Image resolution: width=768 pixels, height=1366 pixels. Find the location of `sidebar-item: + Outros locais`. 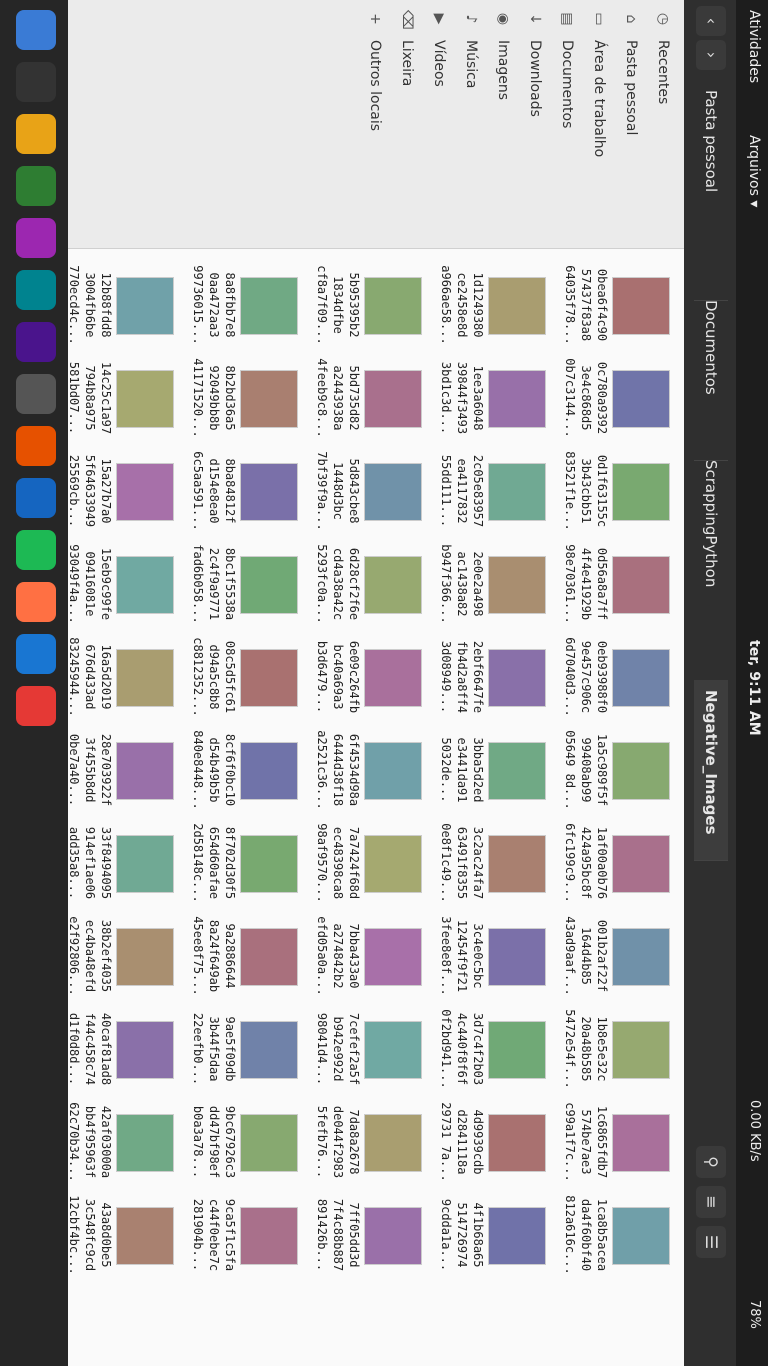

sidebar-item: + Outros locais is located at coordinates (374, 124).